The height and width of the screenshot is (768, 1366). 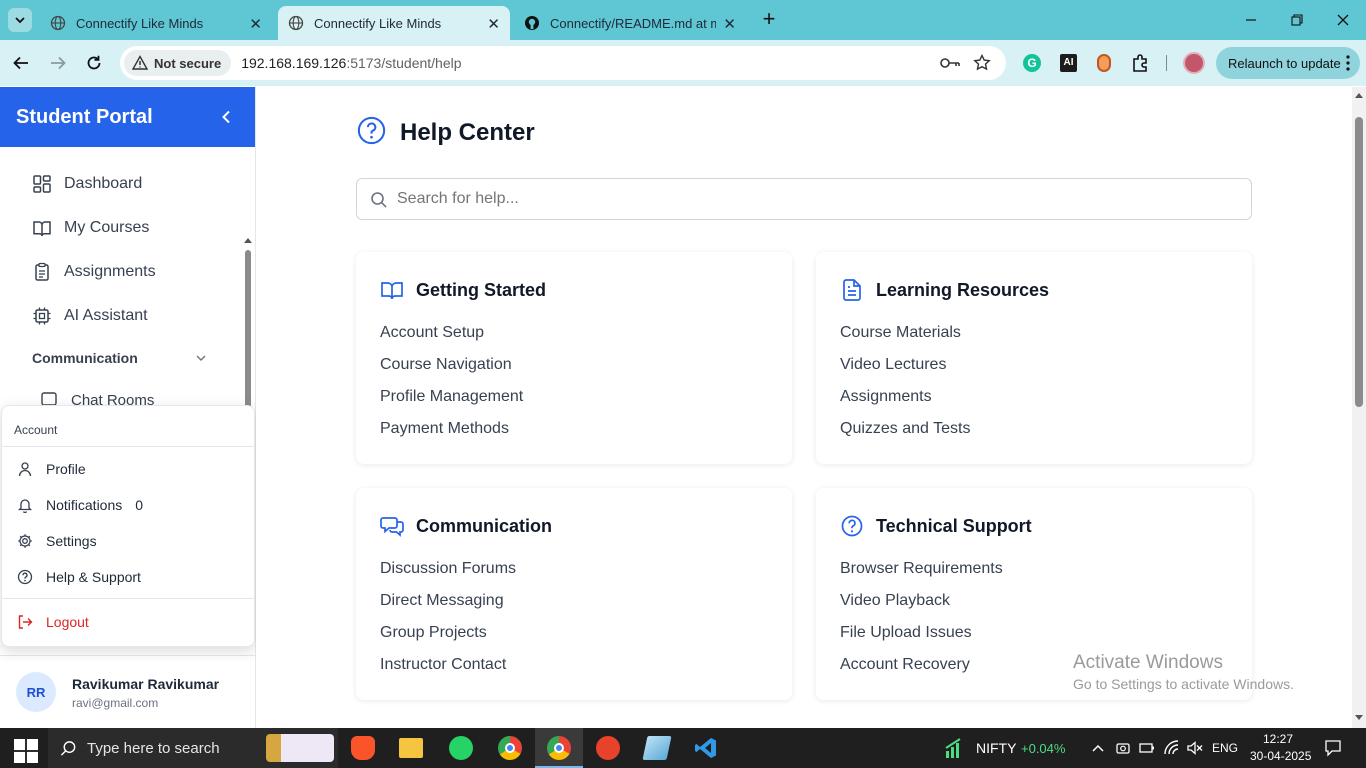 What do you see at coordinates (57, 541) in the screenshot?
I see `menu-item-settings: Settings` at bounding box center [57, 541].